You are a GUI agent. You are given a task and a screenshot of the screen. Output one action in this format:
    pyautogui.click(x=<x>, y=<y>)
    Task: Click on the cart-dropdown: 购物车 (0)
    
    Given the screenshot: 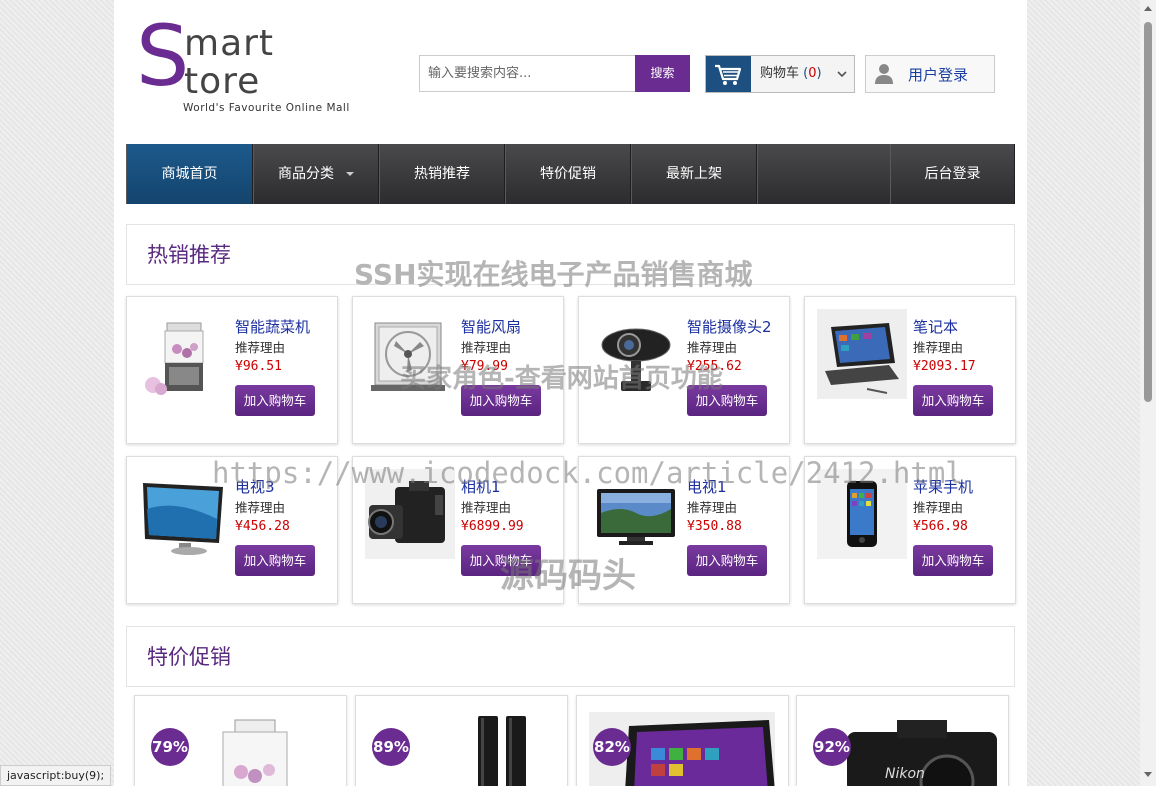 What is the action you would take?
    pyautogui.click(x=780, y=74)
    